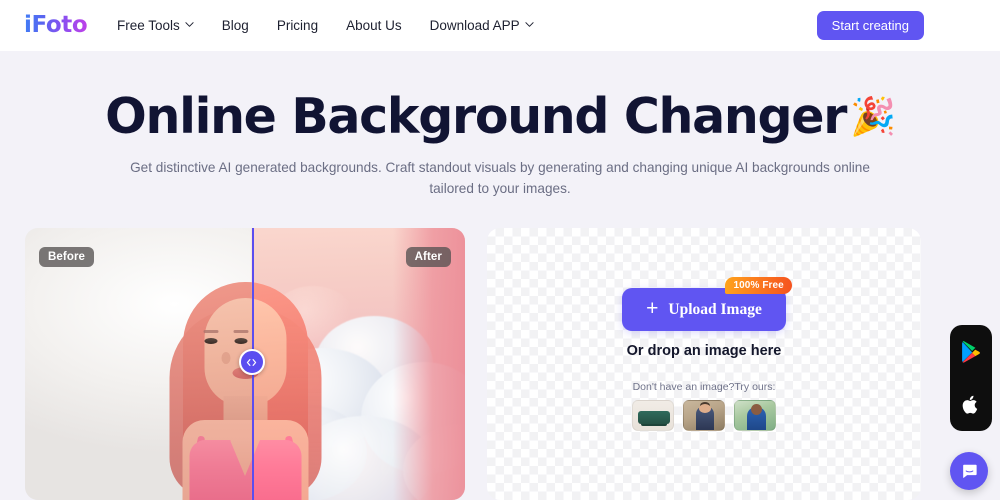 The width and height of the screenshot is (1000, 500). What do you see at coordinates (652, 308) in the screenshot?
I see `plus-icon: +` at bounding box center [652, 308].